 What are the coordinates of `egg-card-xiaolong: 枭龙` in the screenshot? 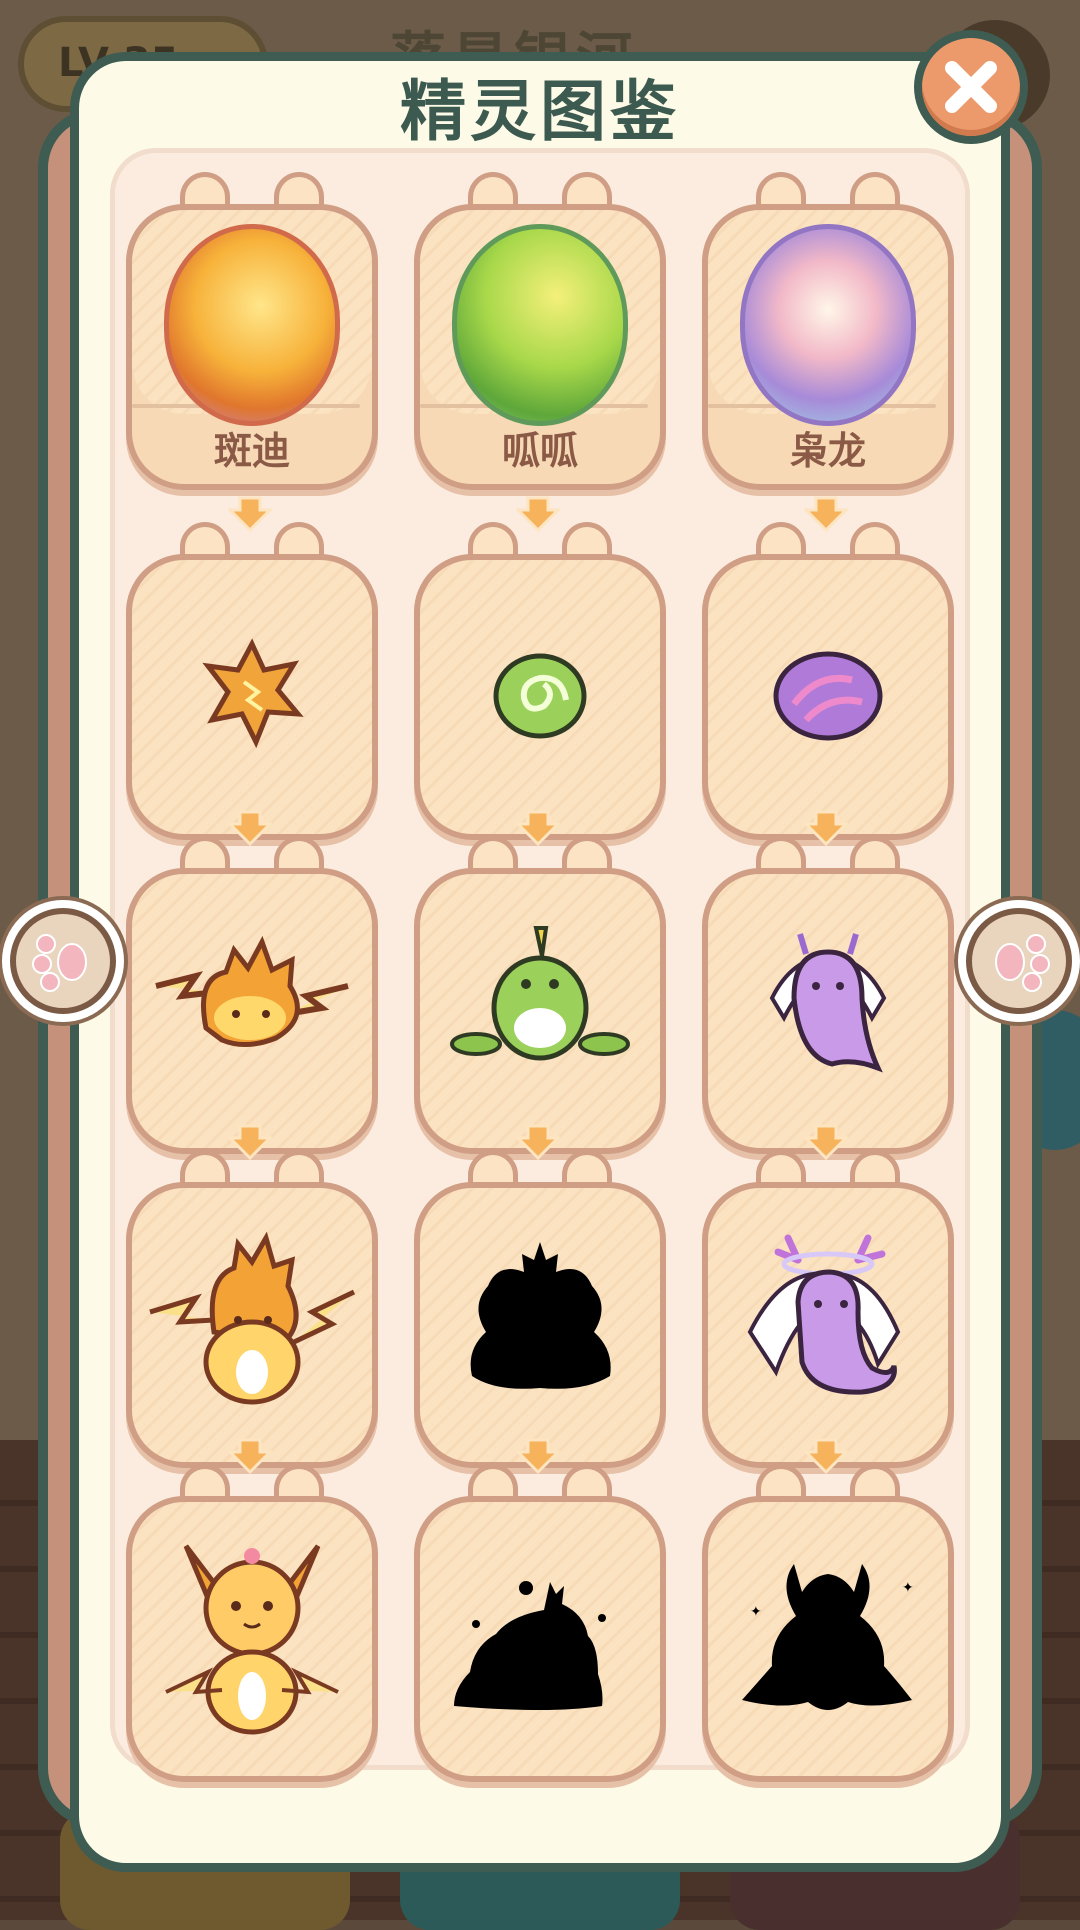 It's located at (828, 331).